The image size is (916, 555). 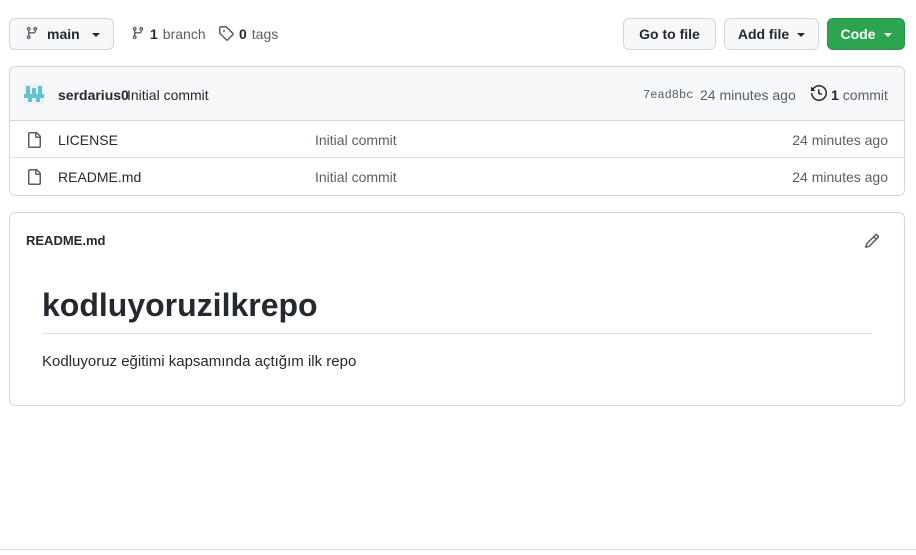 I want to click on commit-message: Initial commit, so click(x=168, y=95).